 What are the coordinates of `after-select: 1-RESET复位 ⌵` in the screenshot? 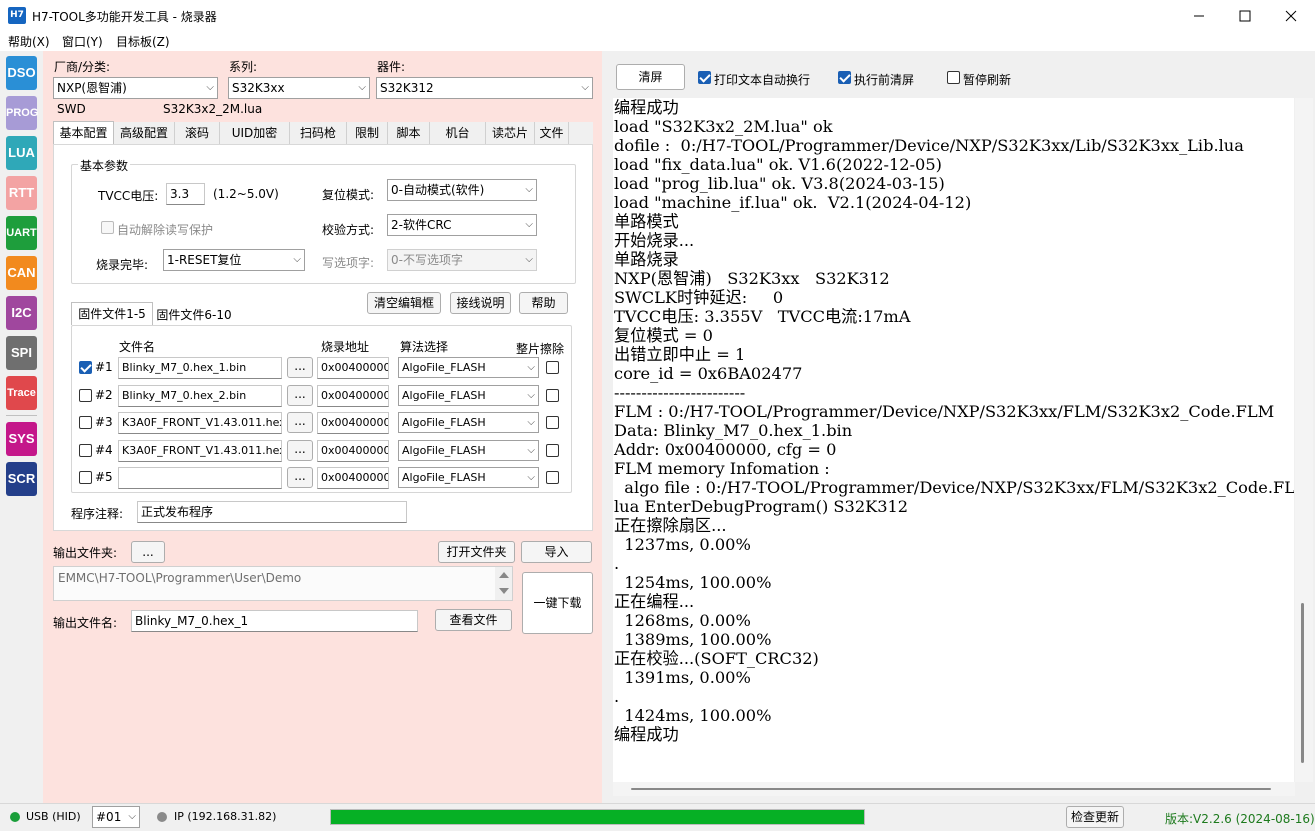 It's located at (234, 260).